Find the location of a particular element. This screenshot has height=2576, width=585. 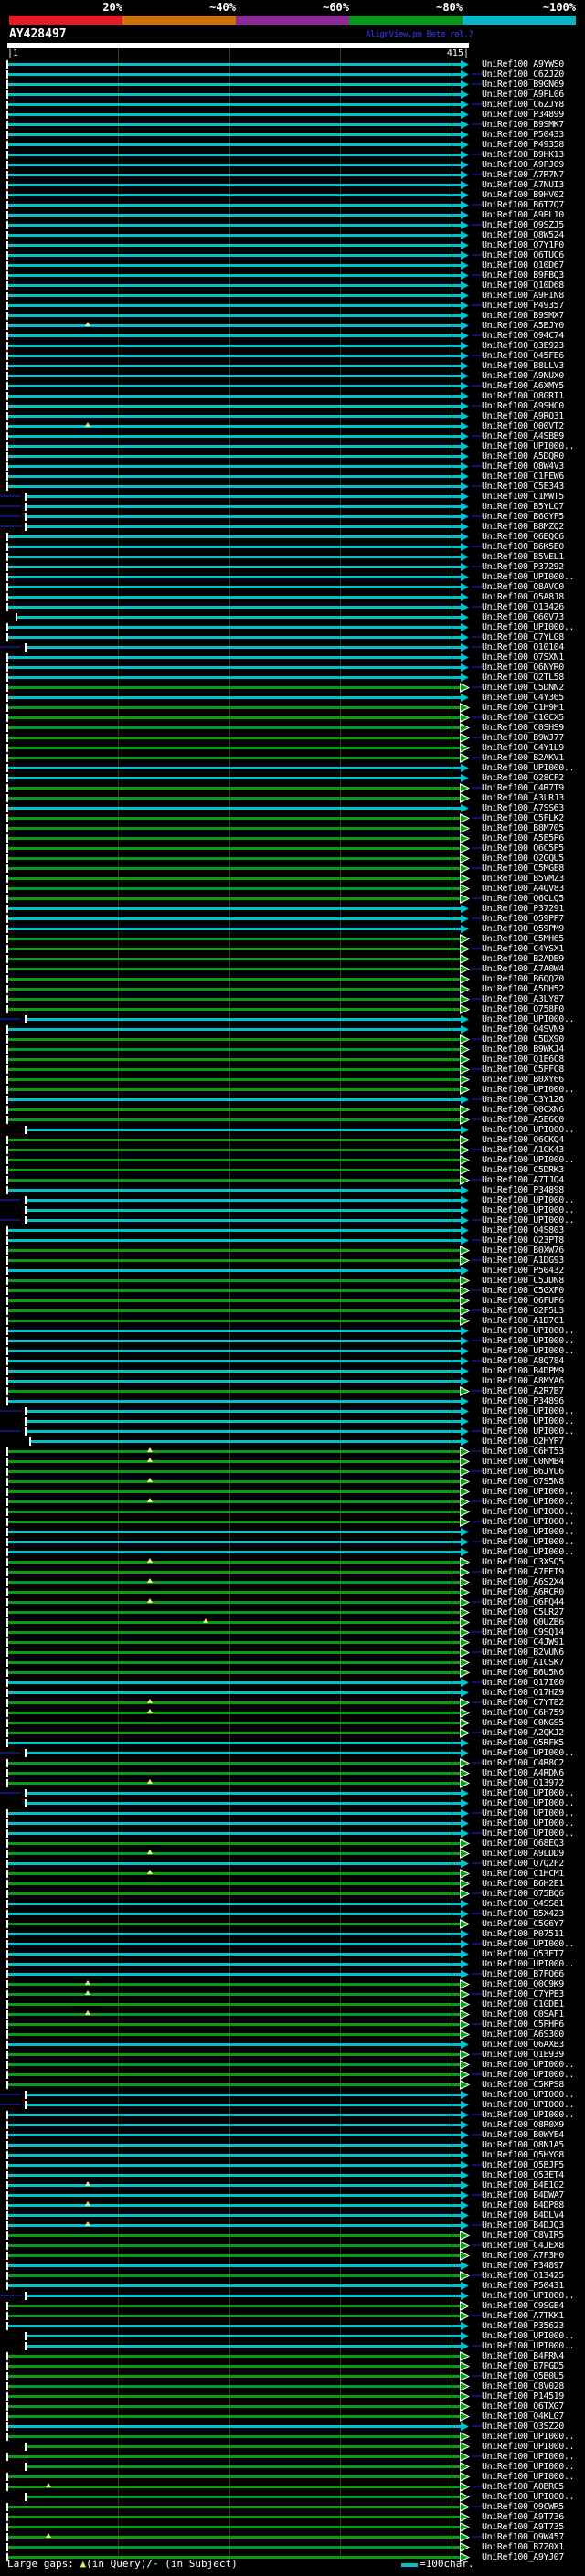

hit-row: UniRef100_Q75BQ6 is located at coordinates (293, 1894).